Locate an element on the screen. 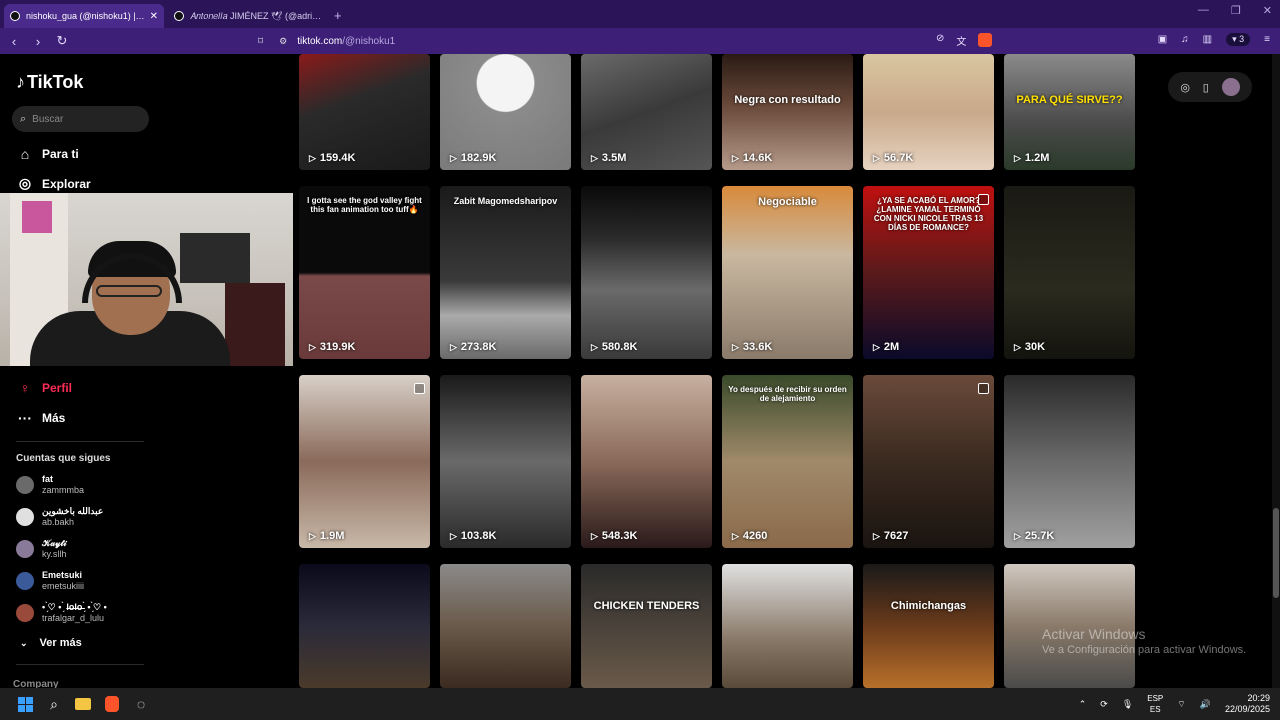 This screenshot has height=720, width=1280. video-card: ▷ 580.8K is located at coordinates (646, 272).